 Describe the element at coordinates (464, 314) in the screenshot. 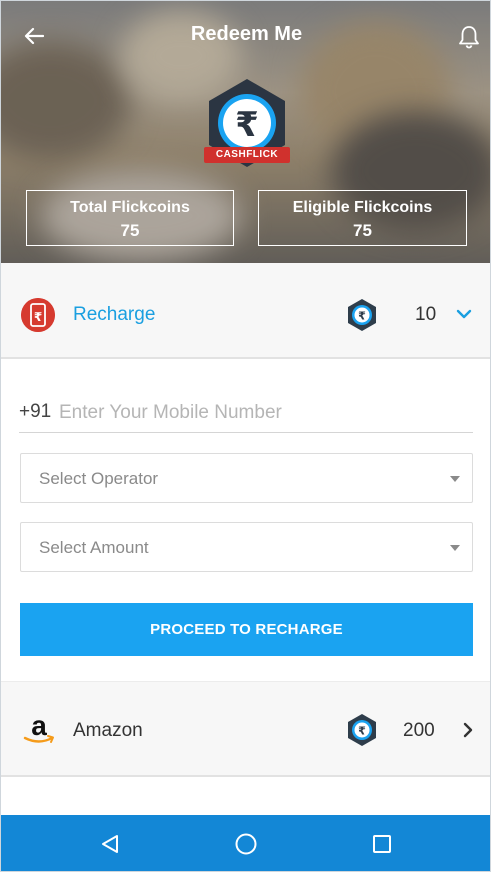

I see `chevron-down-icon` at that location.